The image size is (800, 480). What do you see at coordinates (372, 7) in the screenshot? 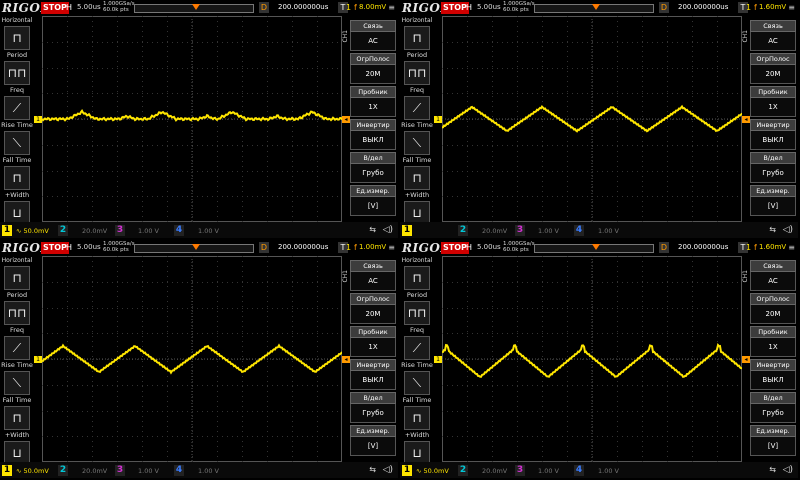
I see `trigger-level: 8.00mV` at bounding box center [372, 7].